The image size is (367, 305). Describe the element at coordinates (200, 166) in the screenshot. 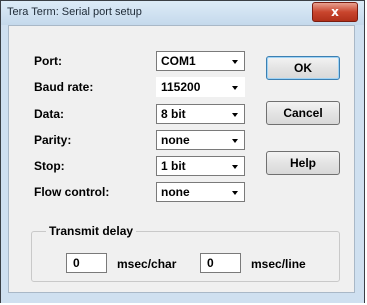

I see `stop-select: 1 bit` at that location.